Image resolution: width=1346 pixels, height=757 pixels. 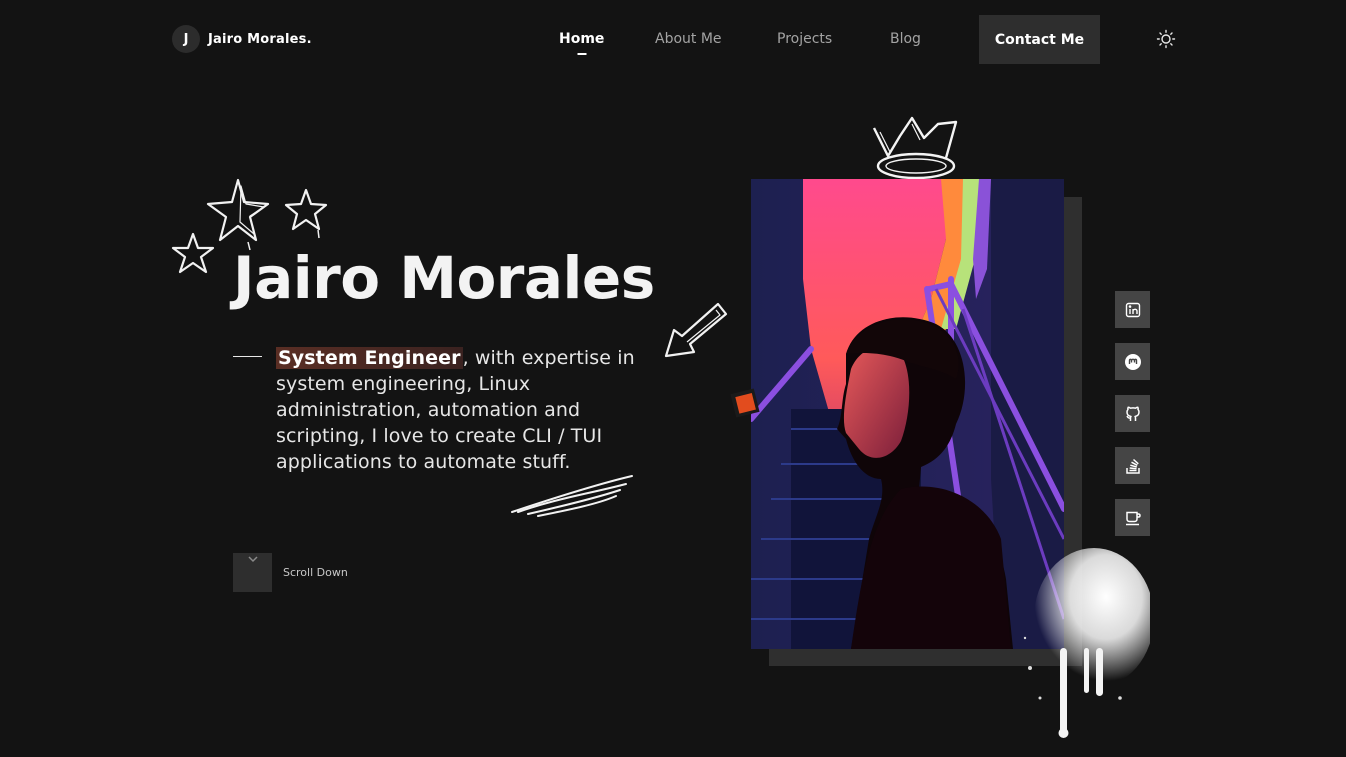 I want to click on paint-splatter-decoration, so click(x=1086, y=643).